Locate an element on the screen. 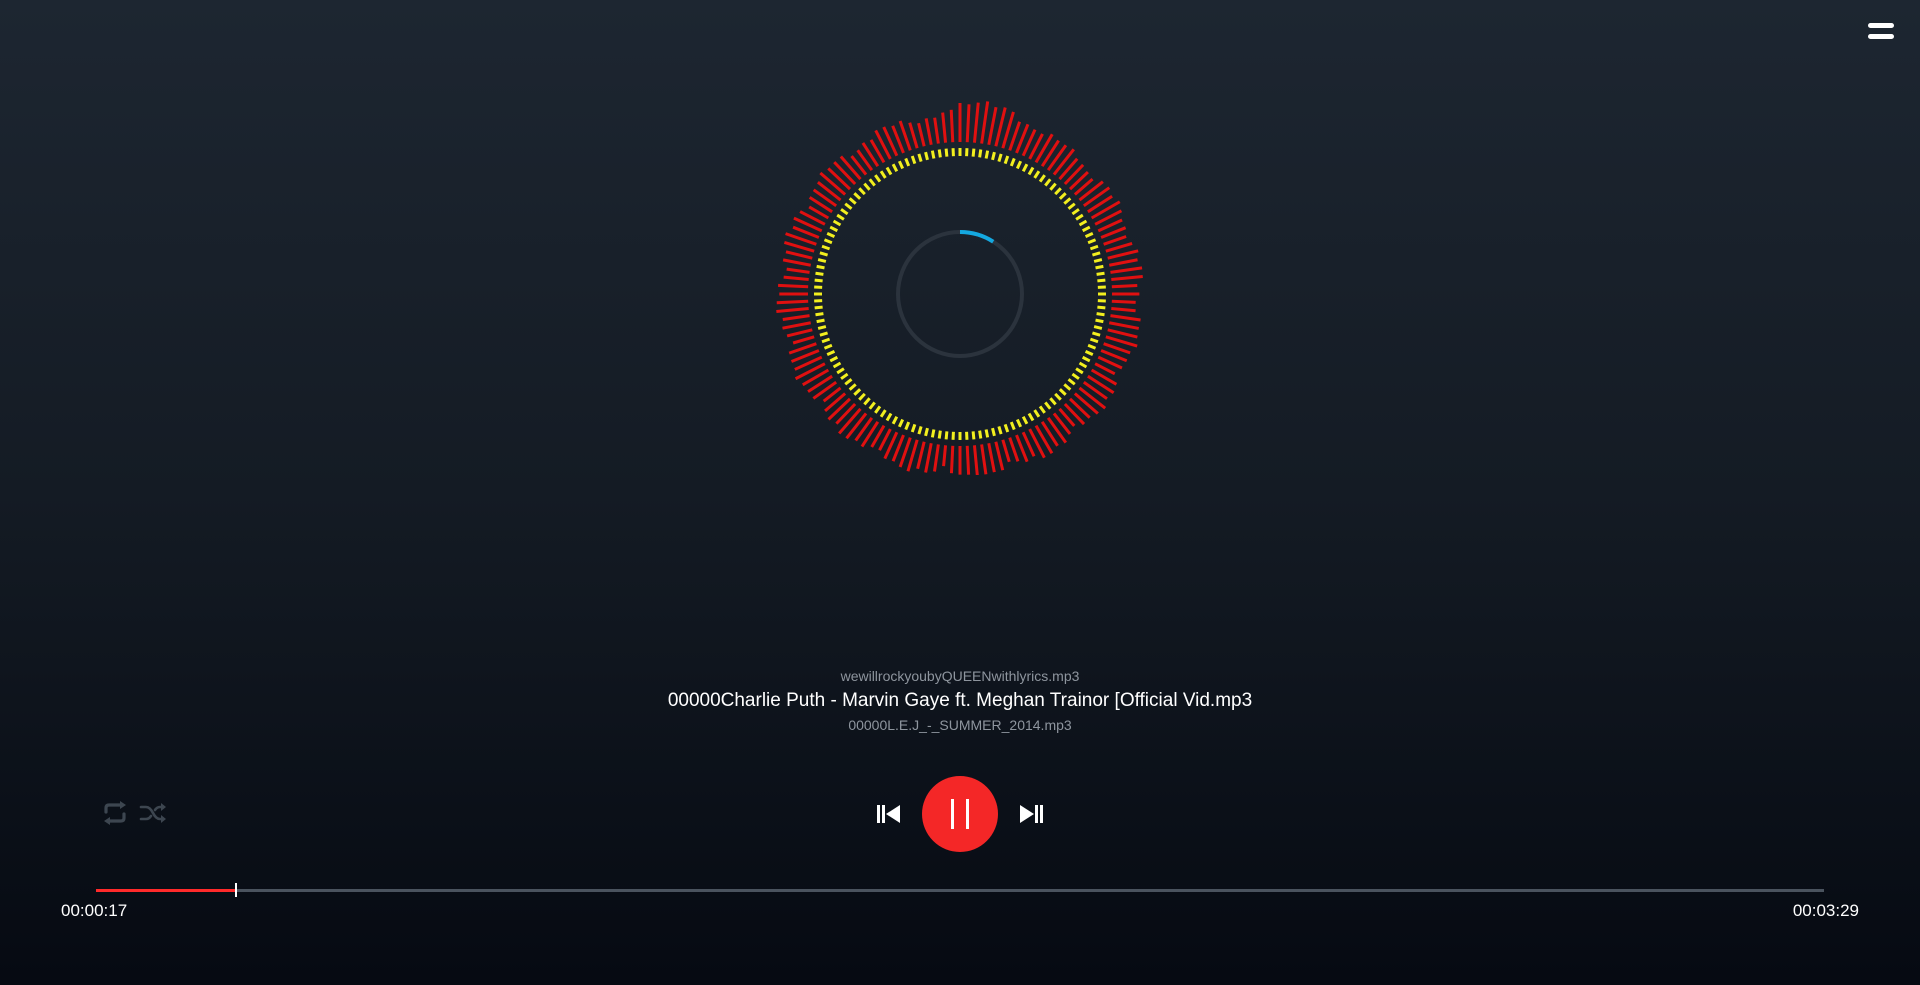 The image size is (1920, 985). visualizer-bars is located at coordinates (959, 288).